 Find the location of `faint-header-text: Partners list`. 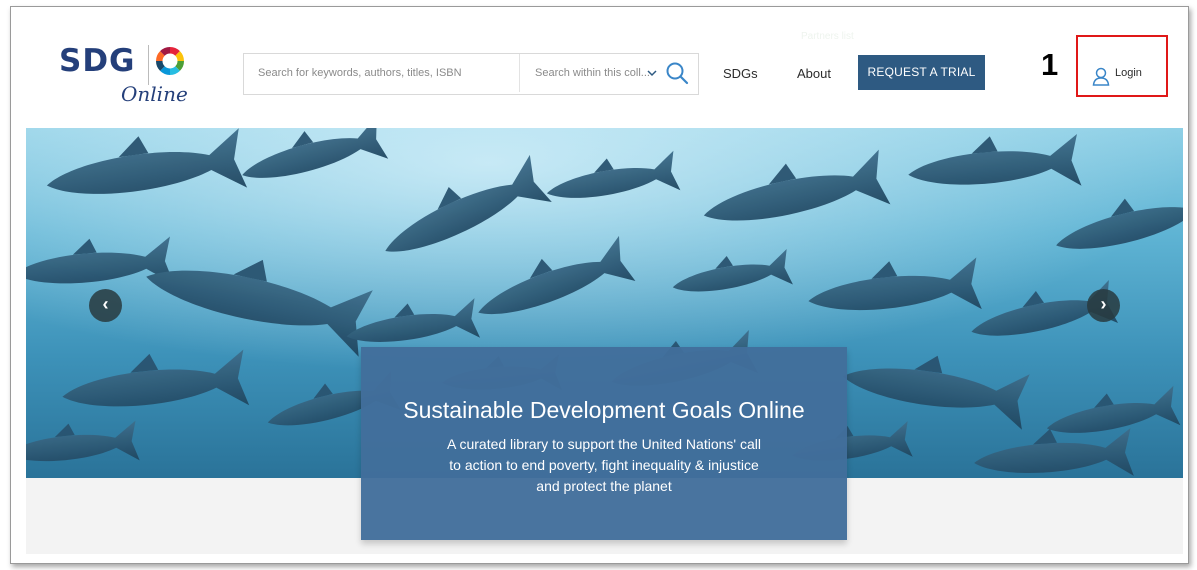

faint-header-text: Partners list is located at coordinates (827, 36).